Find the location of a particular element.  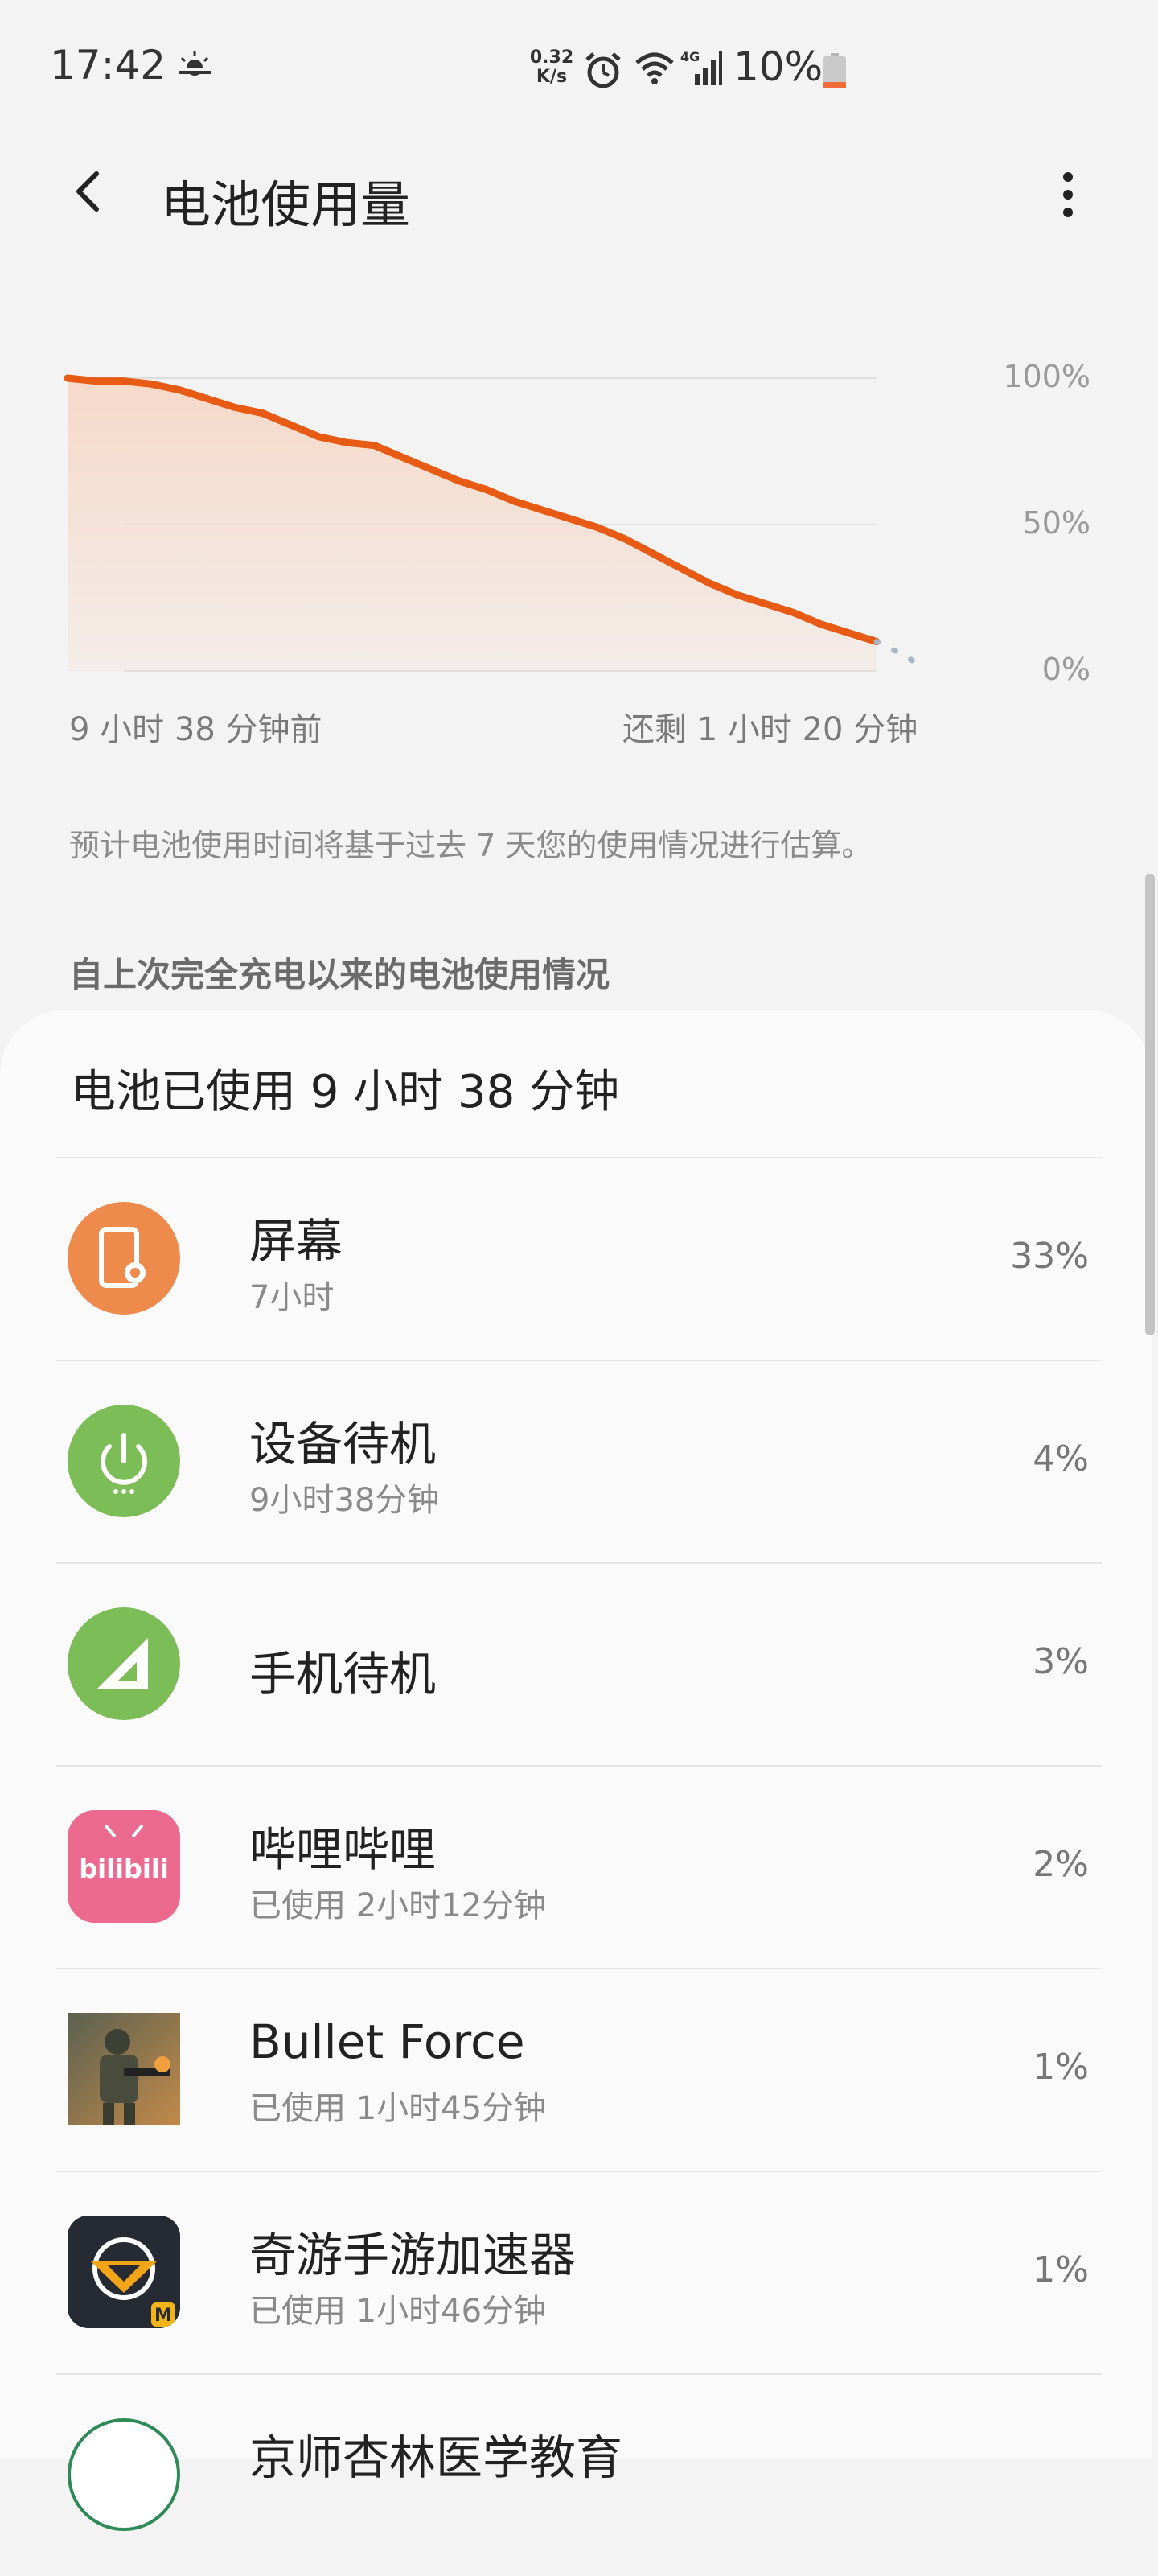

usage-item-duration: 7小时 is located at coordinates (292, 1297).